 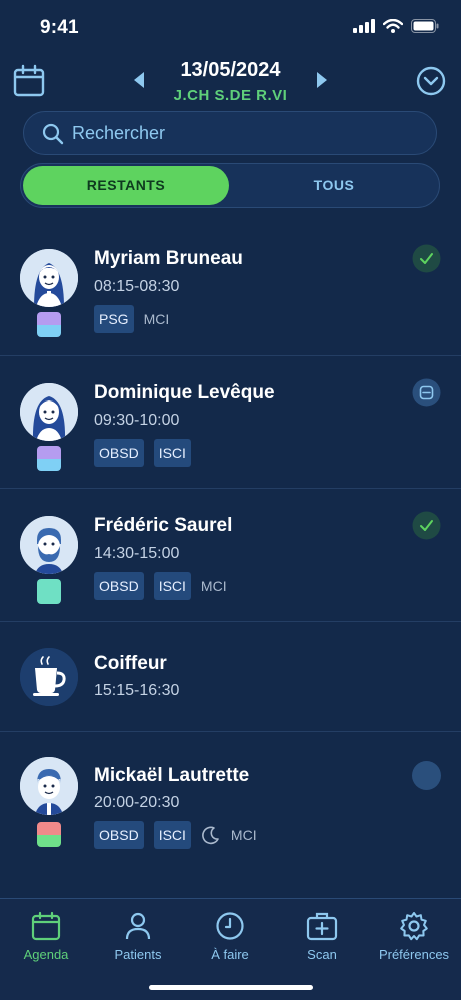 What do you see at coordinates (130, 663) in the screenshot?
I see `event-name: Coiffeur` at bounding box center [130, 663].